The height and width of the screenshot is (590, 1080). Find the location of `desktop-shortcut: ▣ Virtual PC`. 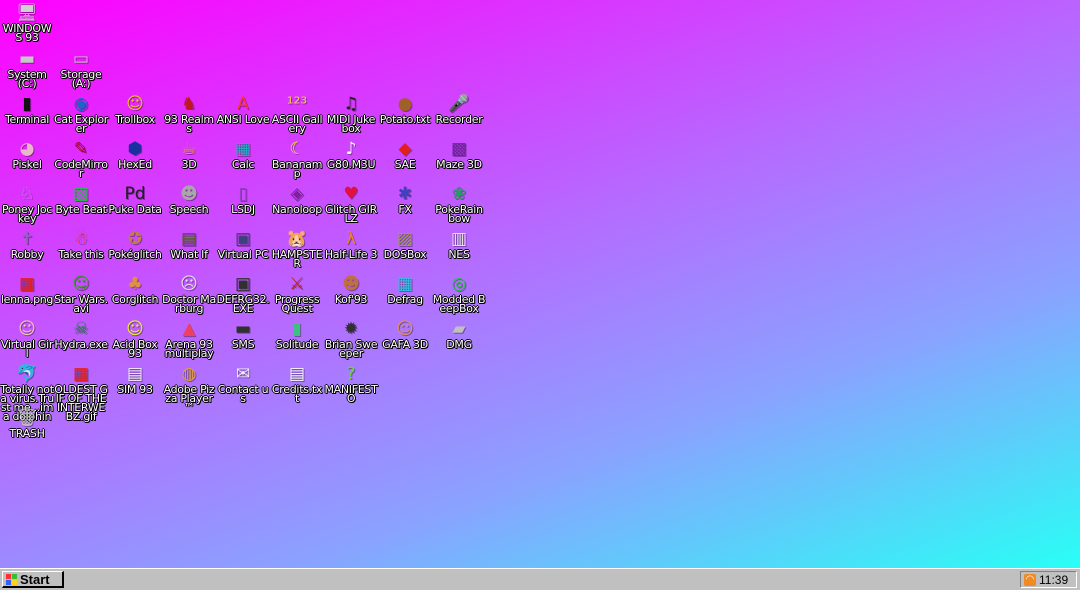

desktop-shortcut: ▣ Virtual PC is located at coordinates (243, 248).